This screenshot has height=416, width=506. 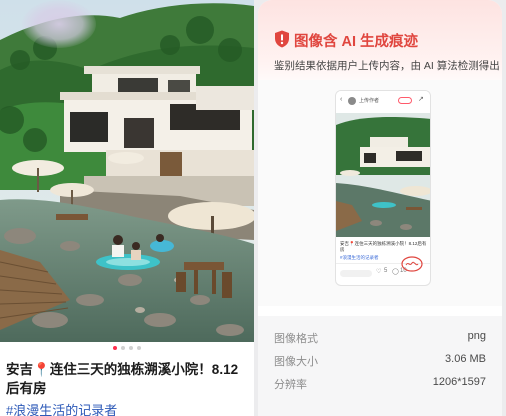 I want to click on info-value: 1206*1597, so click(x=459, y=382).